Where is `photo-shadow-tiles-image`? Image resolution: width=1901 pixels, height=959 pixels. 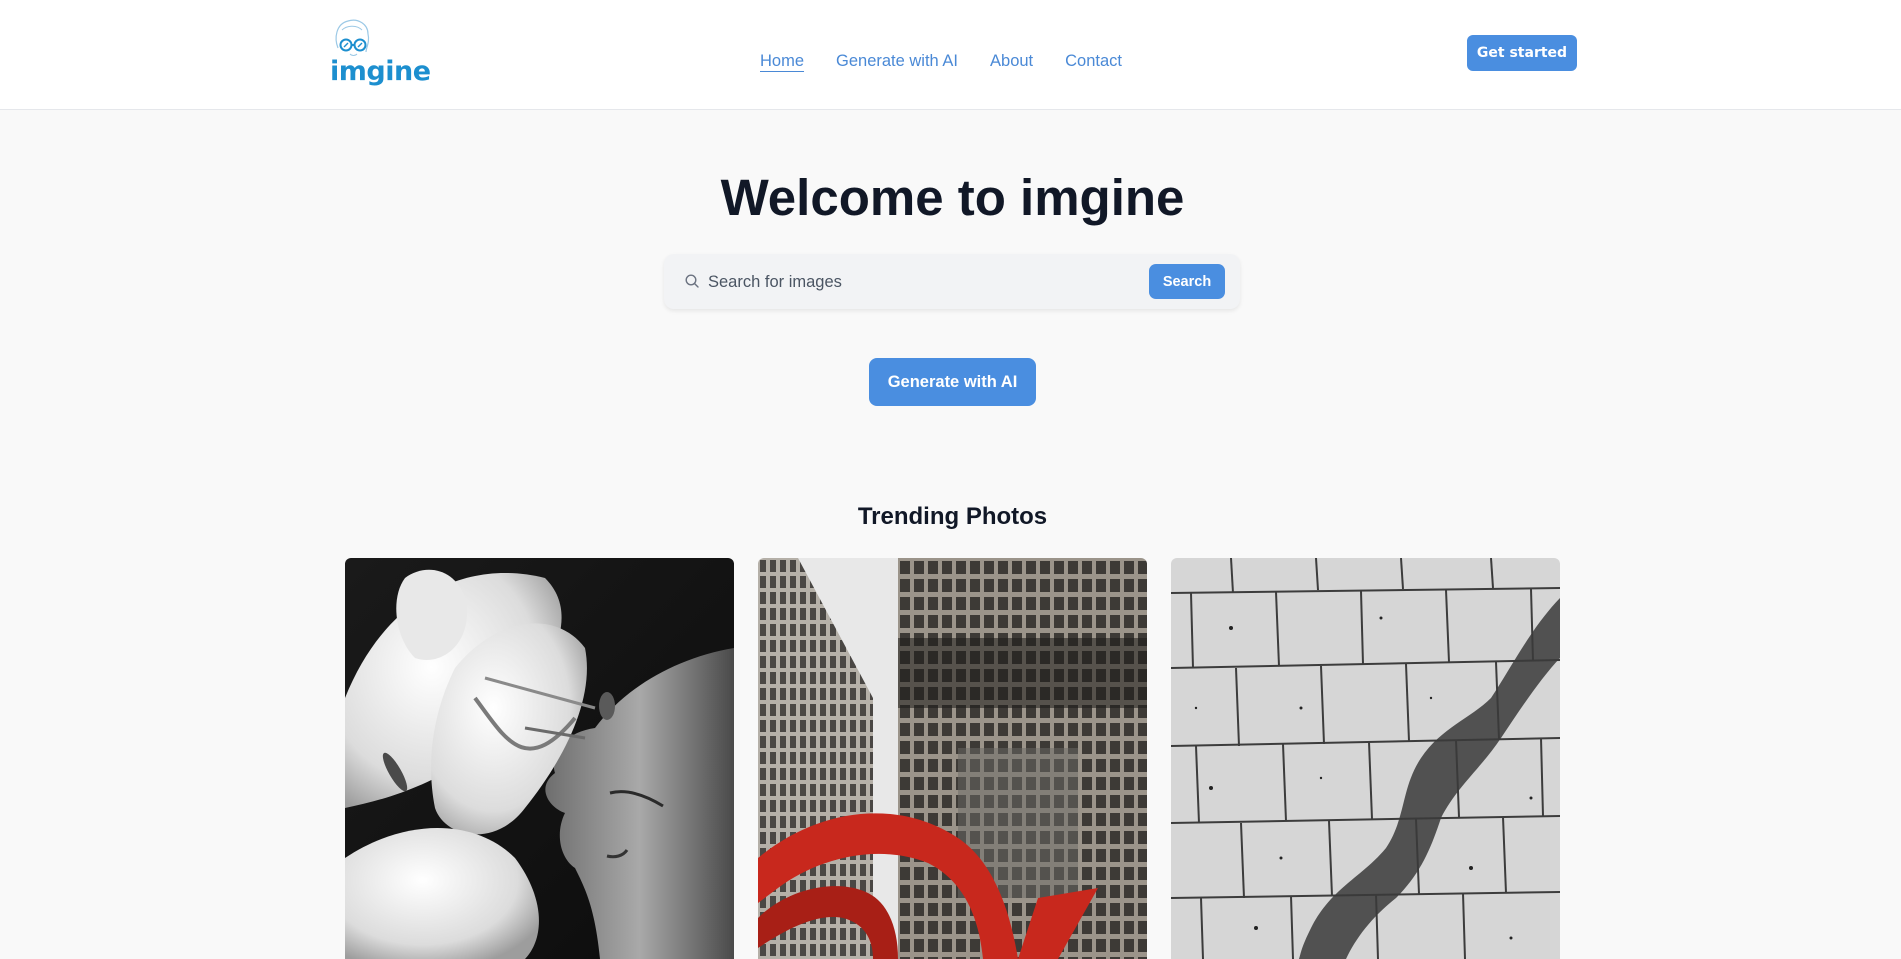 photo-shadow-tiles-image is located at coordinates (1365, 758).